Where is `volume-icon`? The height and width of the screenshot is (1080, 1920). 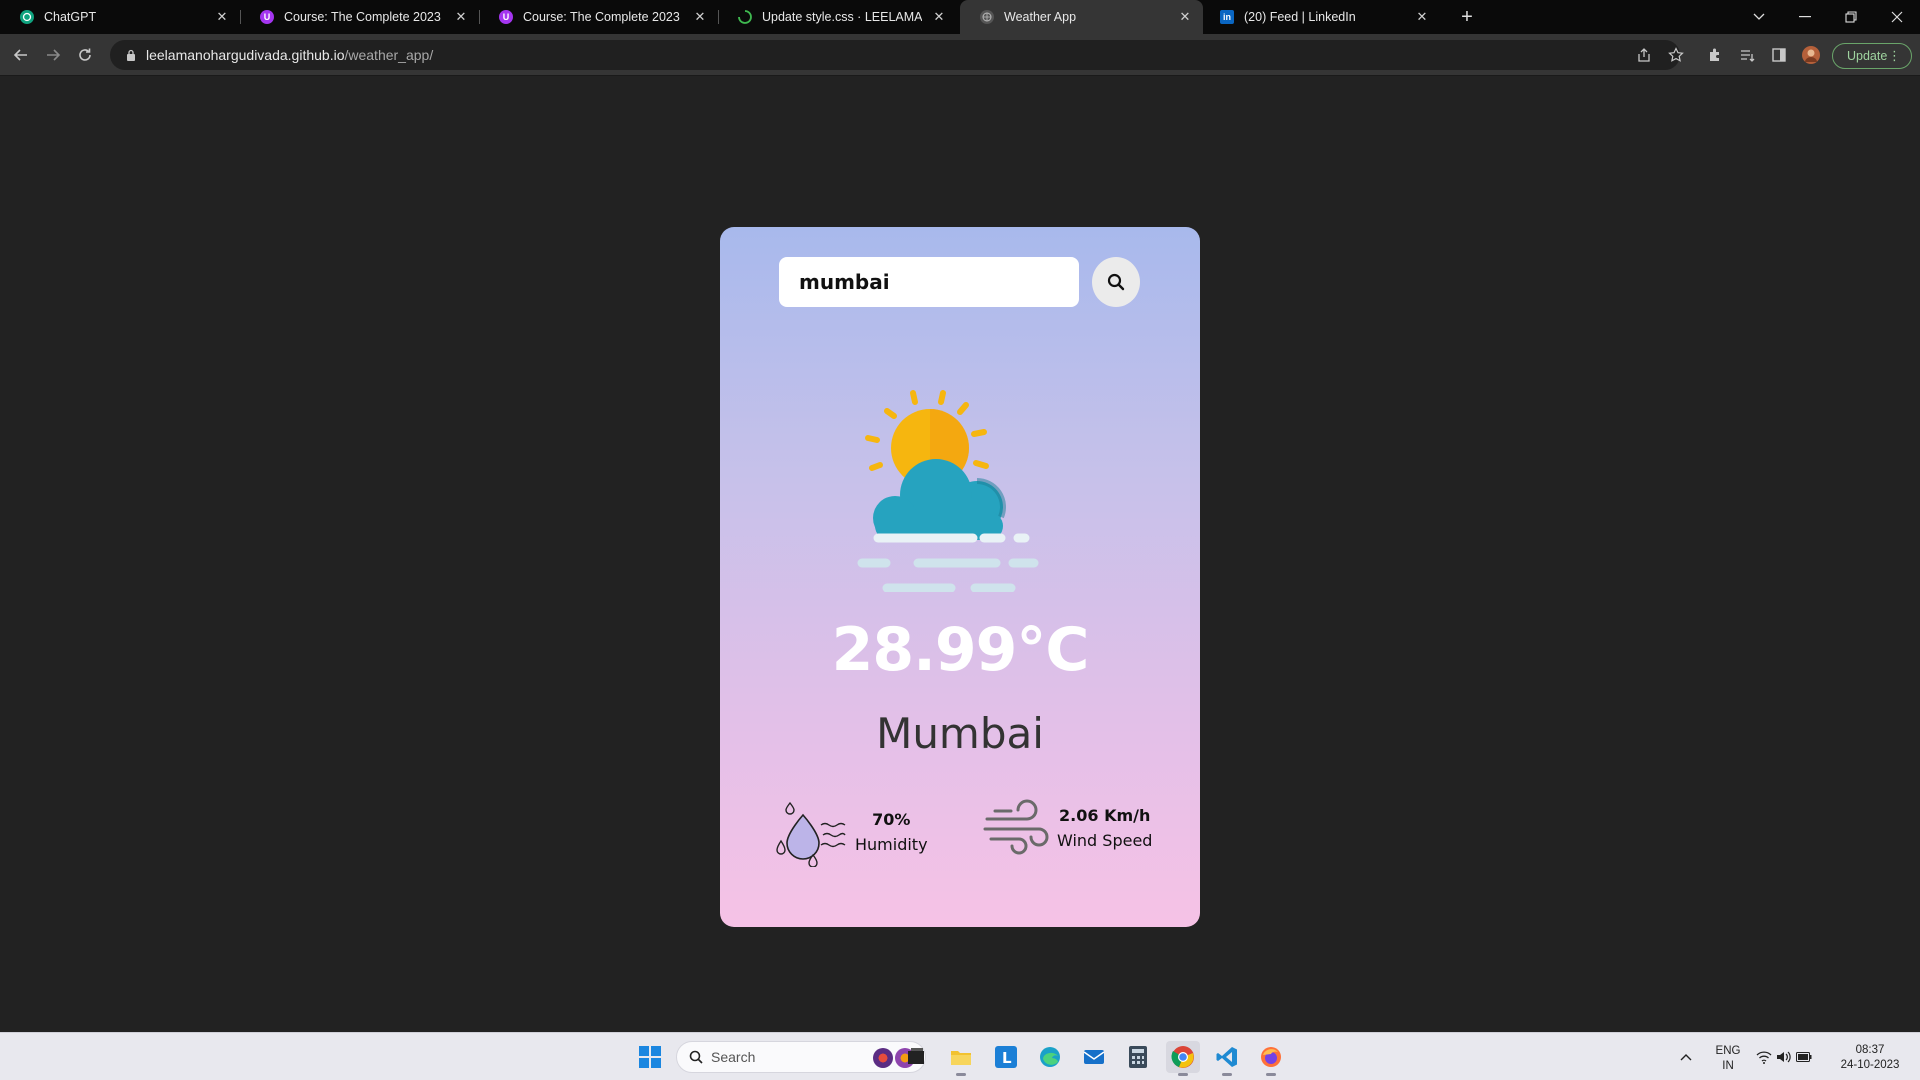 volume-icon is located at coordinates (1784, 1057).